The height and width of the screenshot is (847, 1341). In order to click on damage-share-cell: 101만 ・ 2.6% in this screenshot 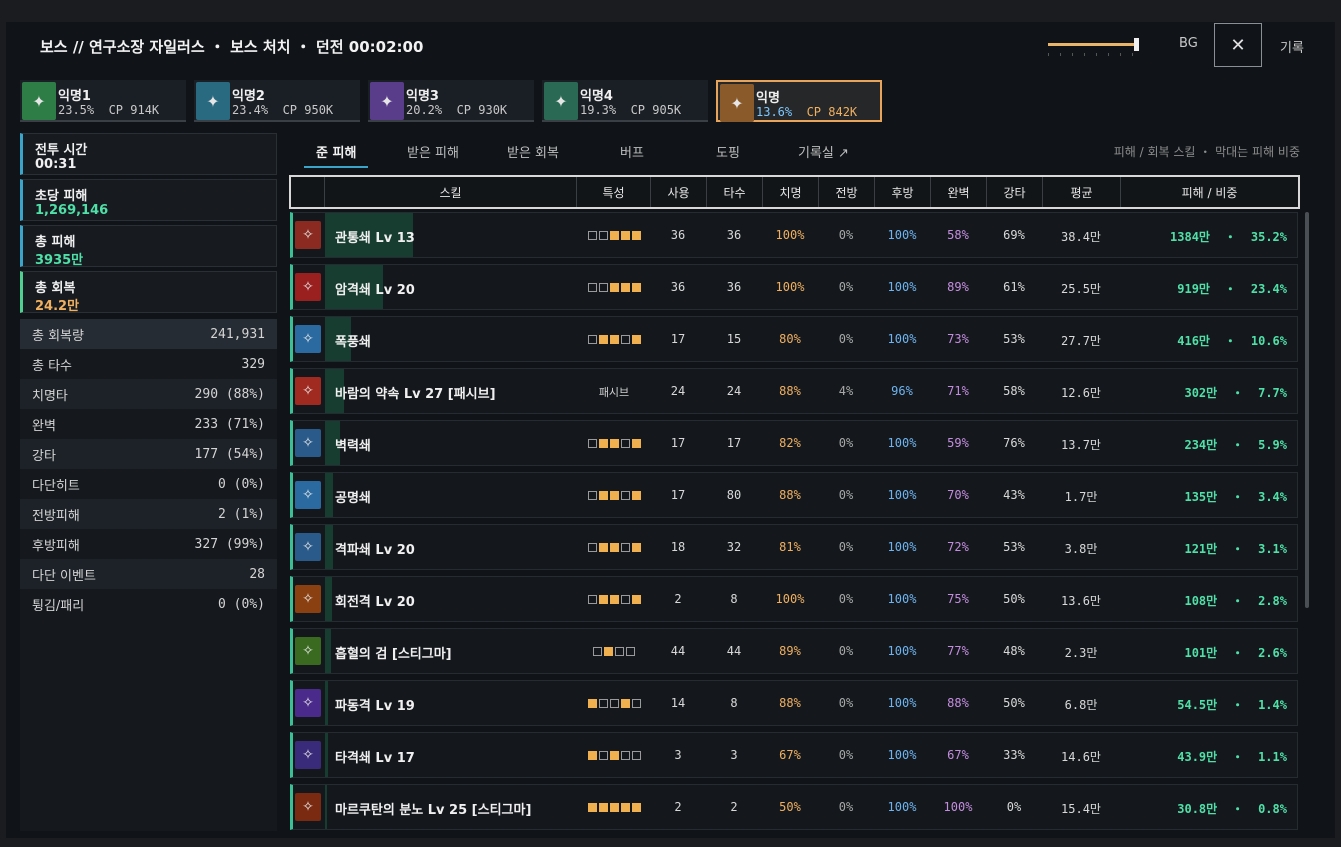, I will do `click(1235, 653)`.